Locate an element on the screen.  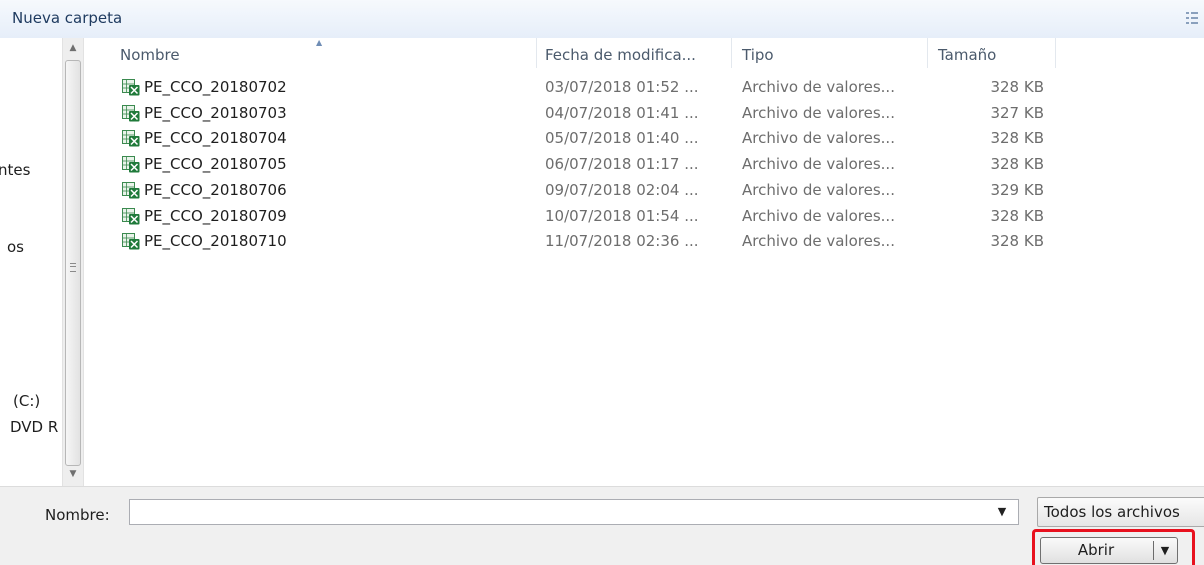
toolbar: Nueva carpeta is located at coordinates (602, 19).